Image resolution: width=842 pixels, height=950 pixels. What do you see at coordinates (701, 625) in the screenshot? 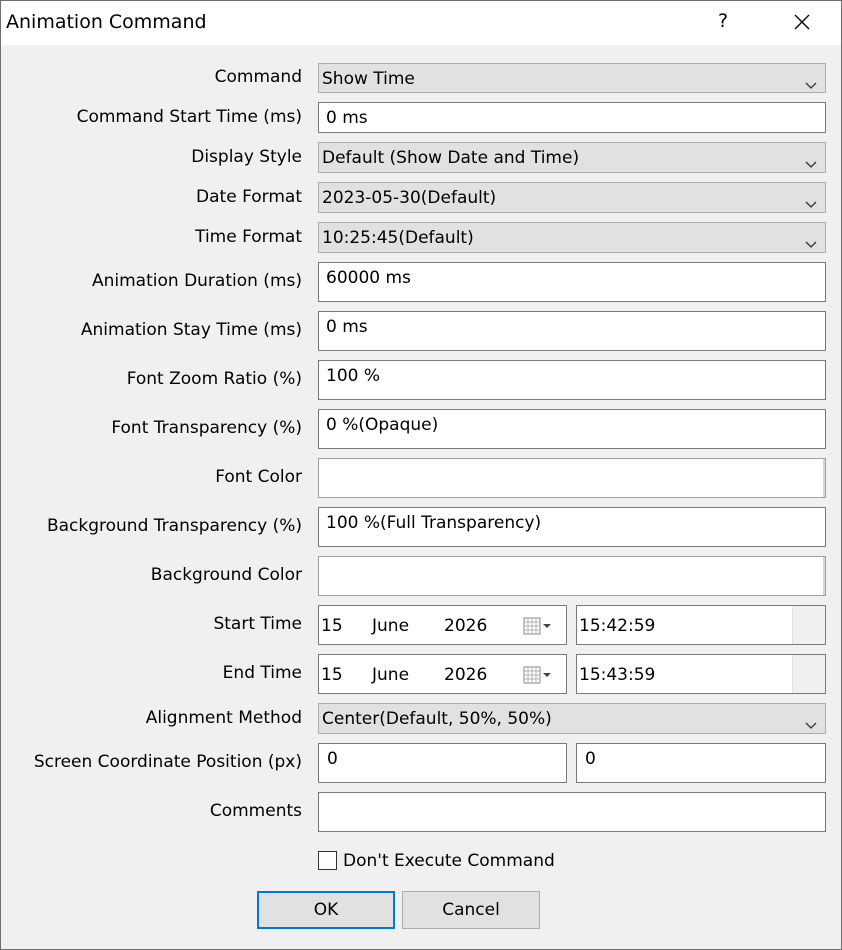
I see `start-time-picker: 15:42:59` at bounding box center [701, 625].